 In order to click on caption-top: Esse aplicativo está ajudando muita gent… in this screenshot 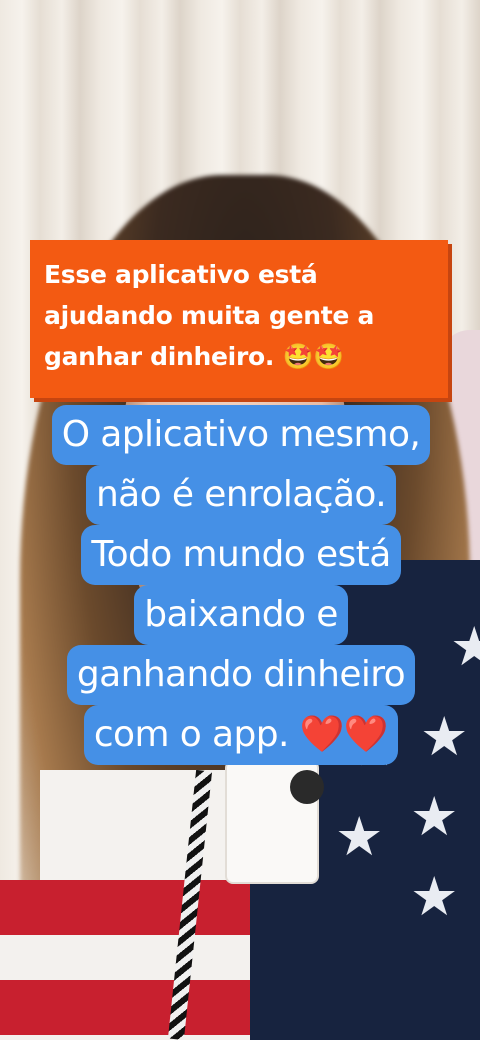, I will do `click(239, 319)`.